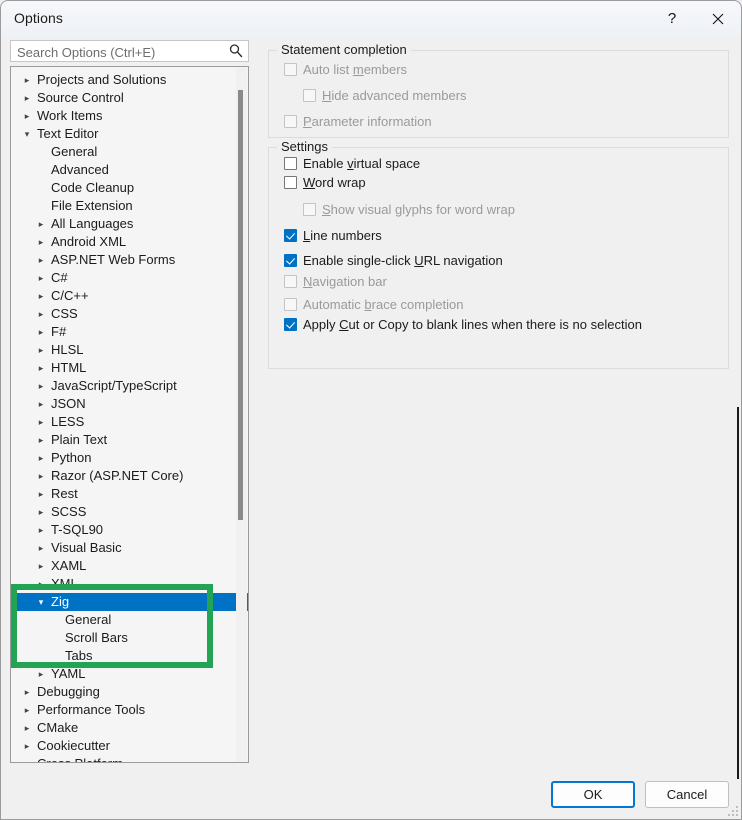  I want to click on tree-item-cross-platform: ▸ Cross Platform, so click(129, 758).